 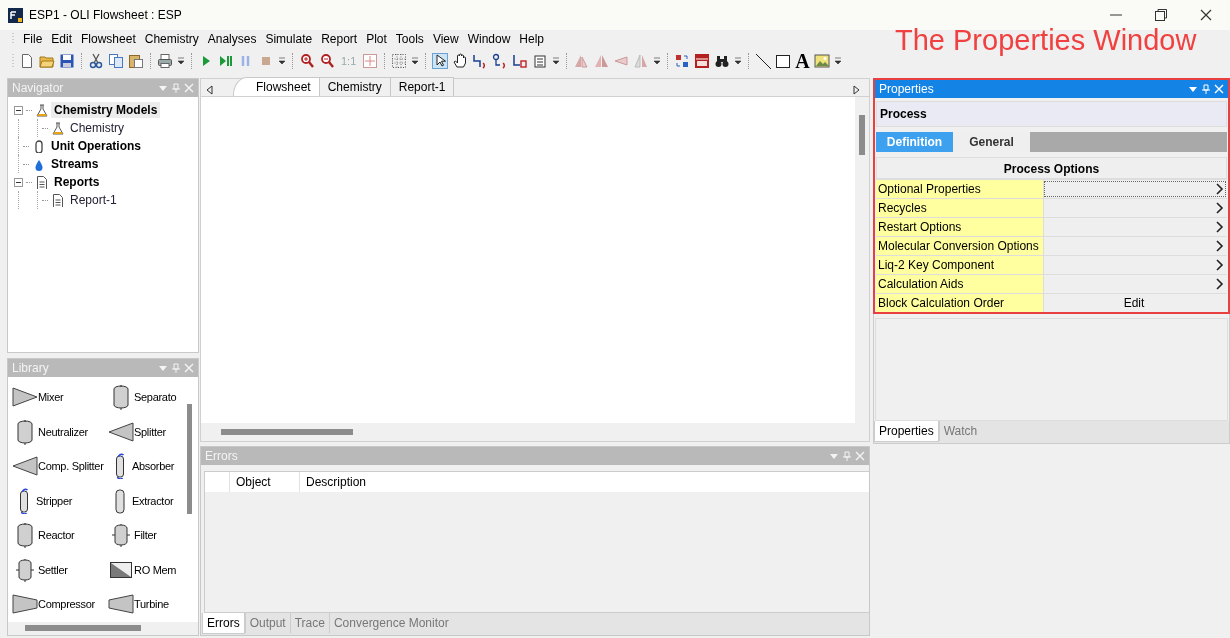 I want to click on tree-item: Chemistry Models, so click(x=106, y=110).